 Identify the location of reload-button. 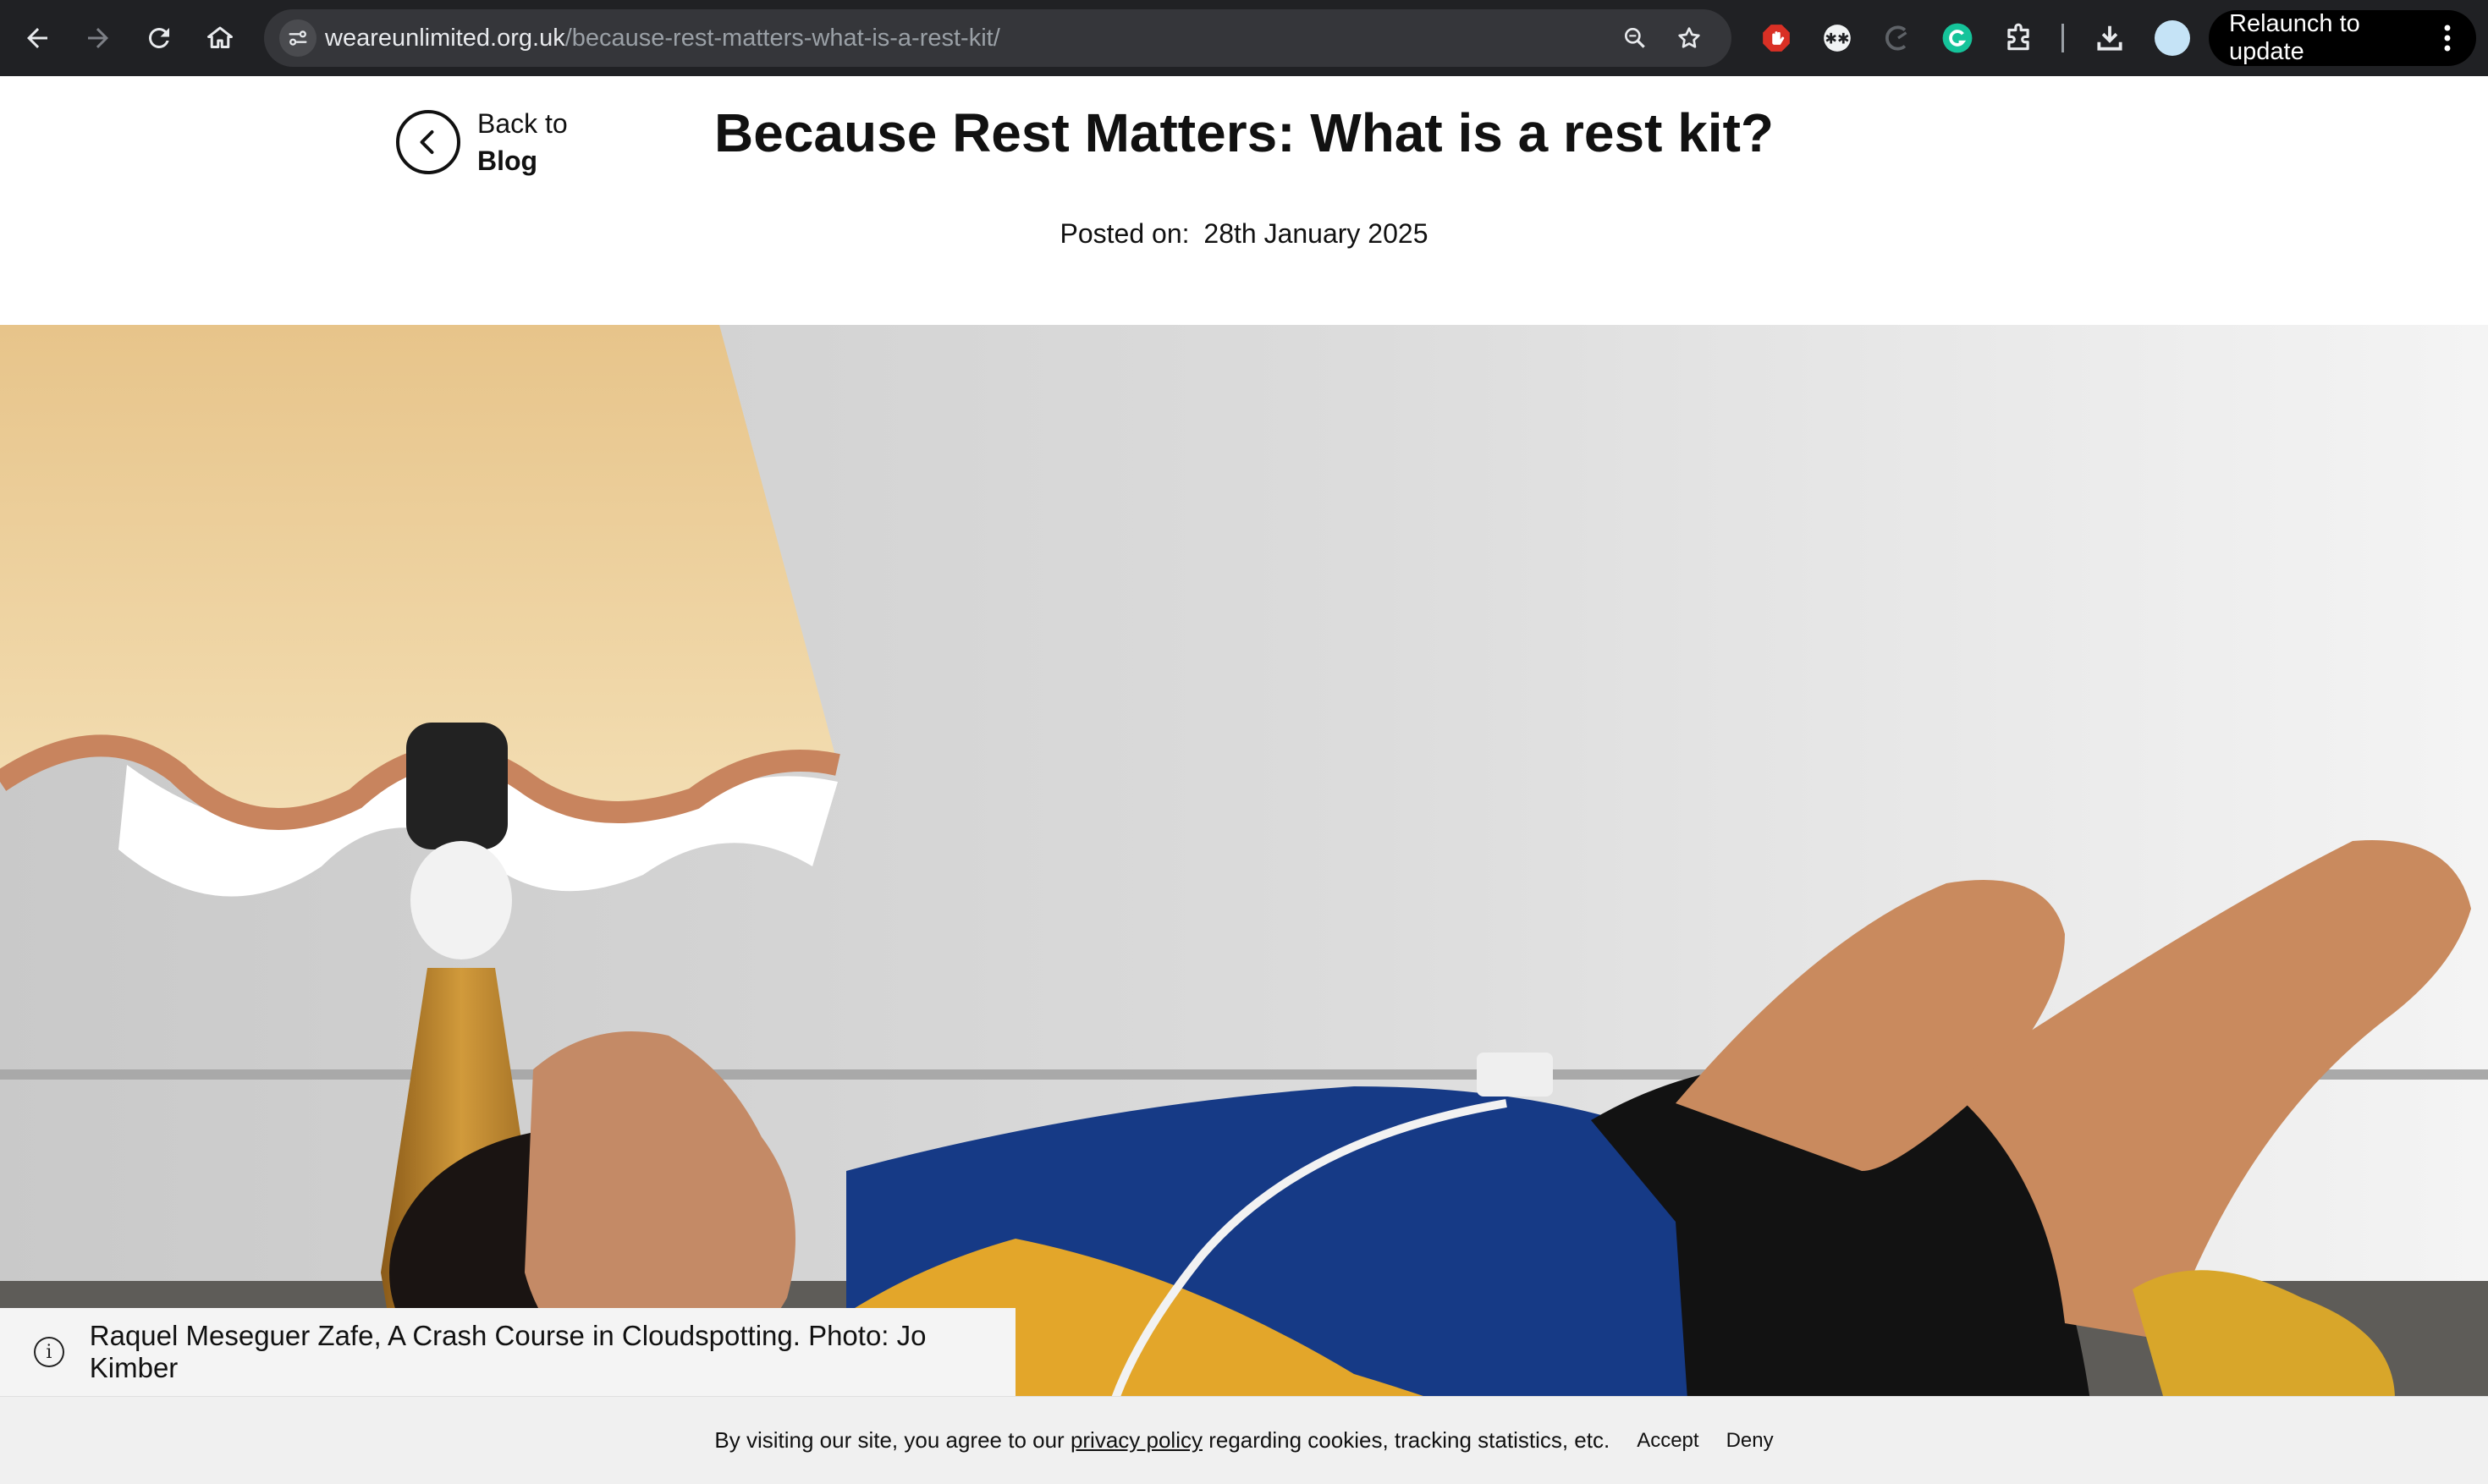
(159, 38).